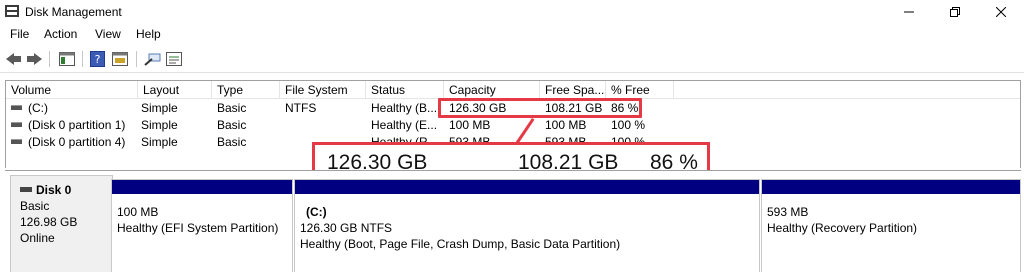  I want to click on volume-cell: (C:), so click(74, 108).